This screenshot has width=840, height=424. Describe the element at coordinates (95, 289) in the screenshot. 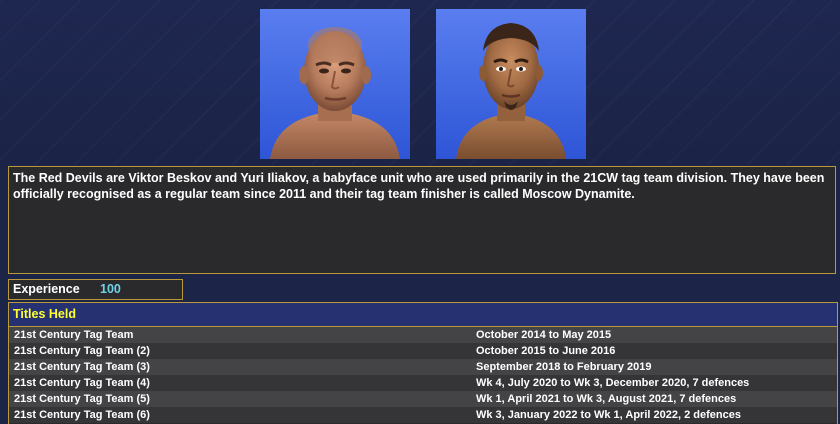

I see `experience-box: Experience 100` at that location.